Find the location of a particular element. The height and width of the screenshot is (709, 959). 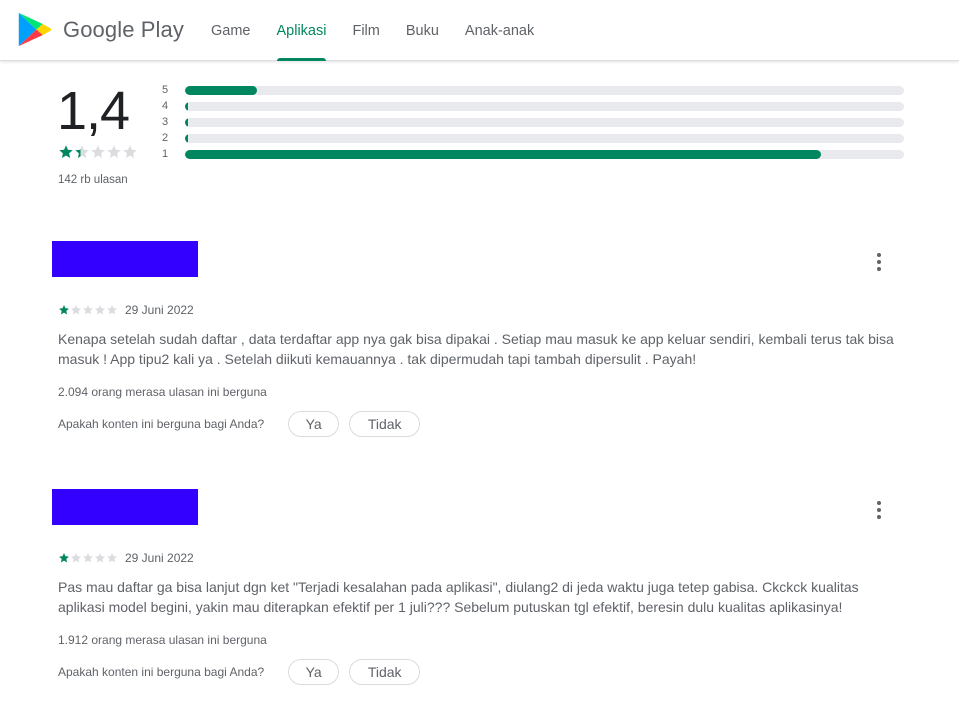

helpful-count: 1.912 orang merasa ulasan ini berguna is located at coordinates (162, 640).